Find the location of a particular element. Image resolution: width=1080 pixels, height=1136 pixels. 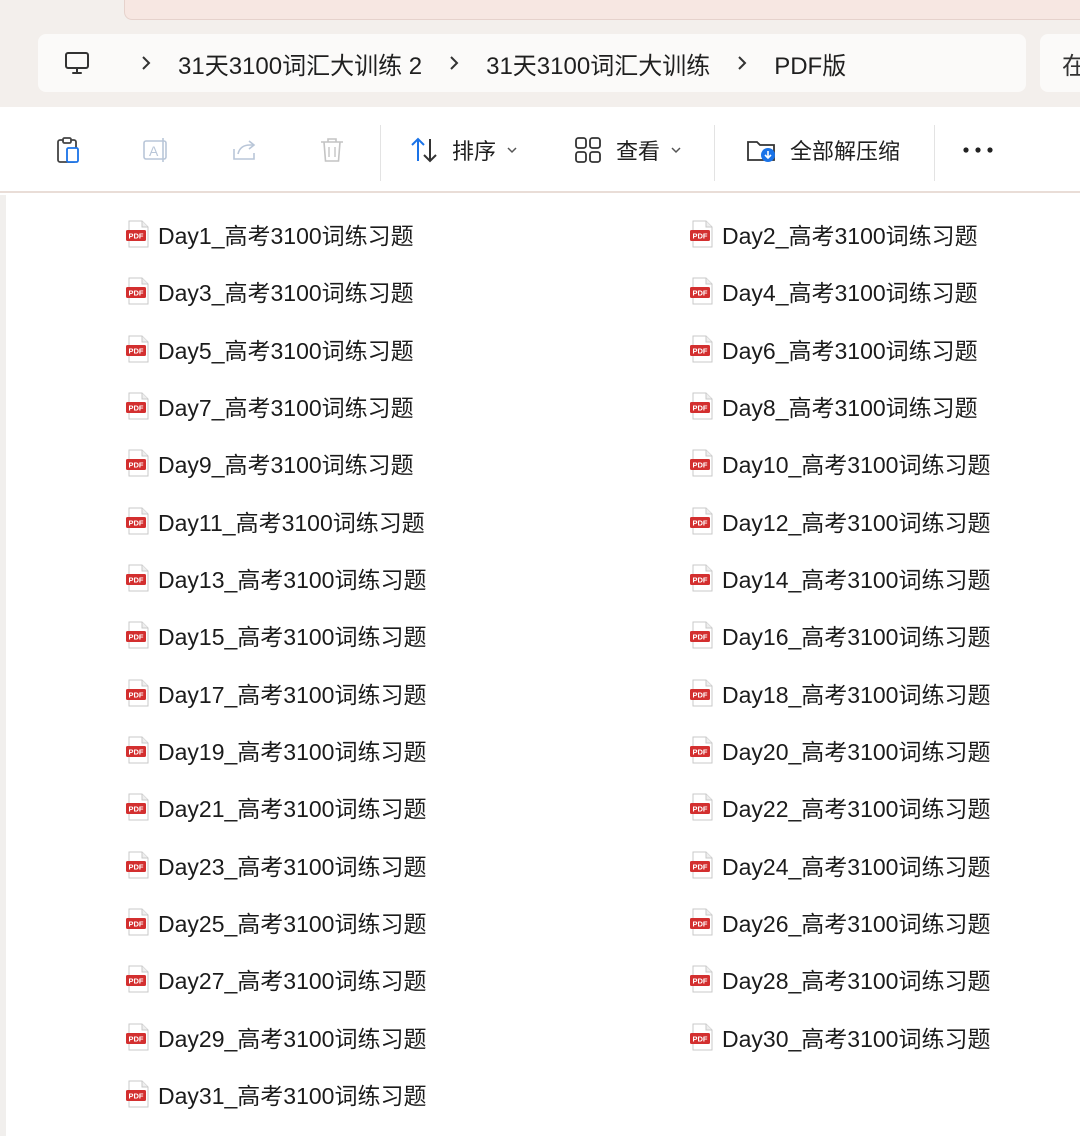

file-item: PDF Day7_高考3100词练习题 is located at coordinates (270, 406).